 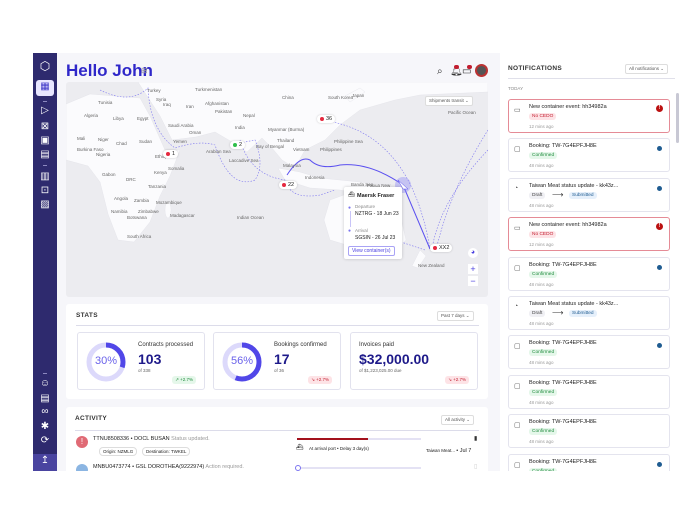 What do you see at coordinates (87, 315) in the screenshot?
I see `stats-title: STATS` at bounding box center [87, 315].